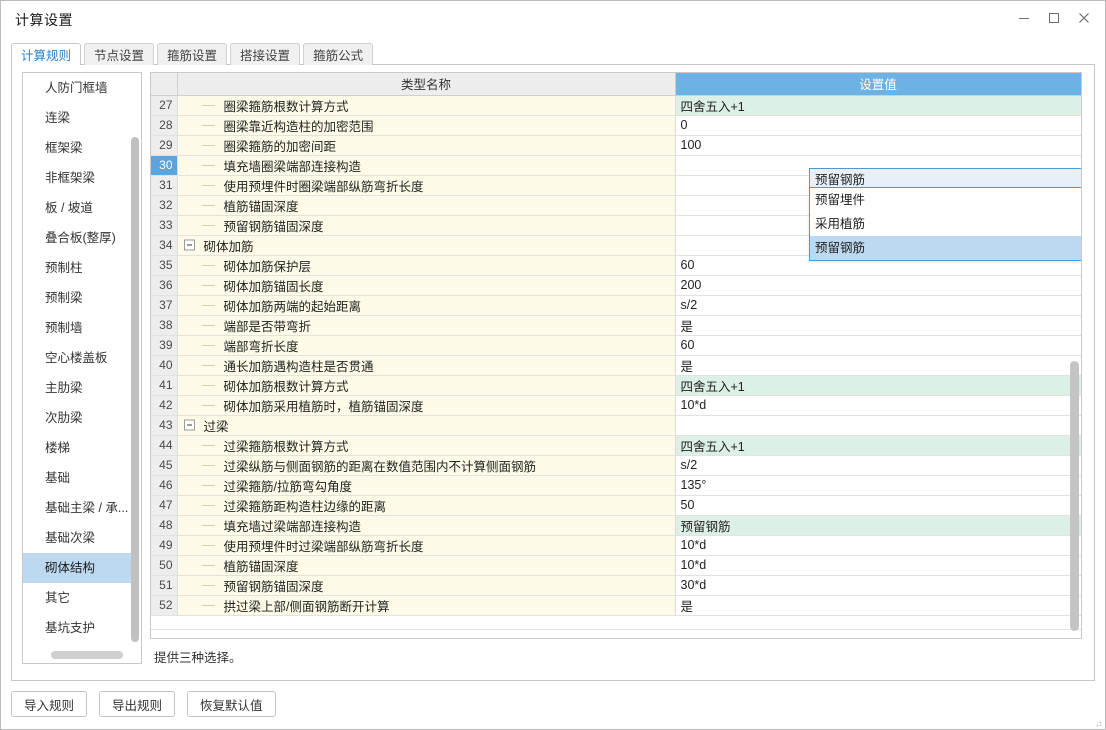 The height and width of the screenshot is (730, 1106). What do you see at coordinates (426, 265) in the screenshot?
I see `type-name-cell: 砌体加筋保护层` at bounding box center [426, 265].